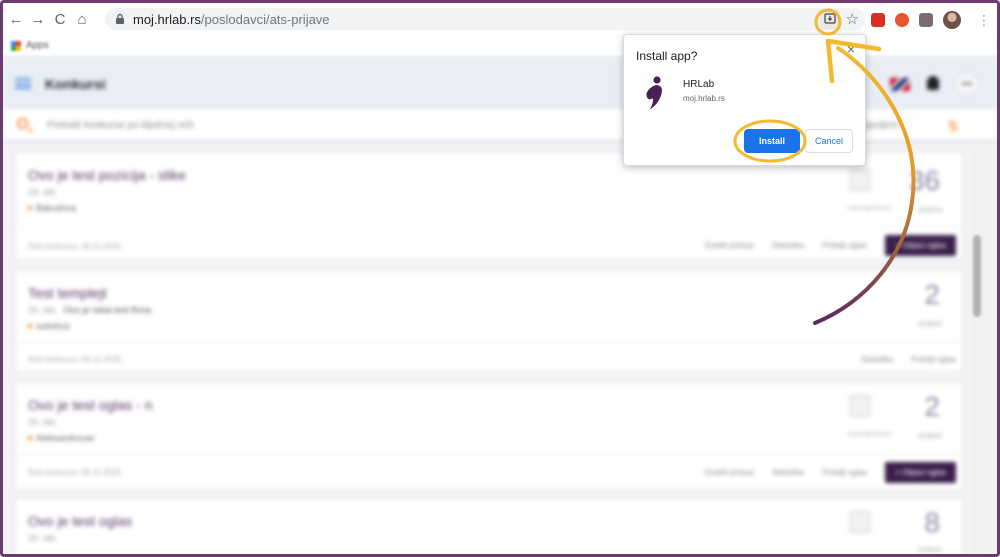 The width and height of the screenshot is (1000, 557). What do you see at coordinates (924, 180) in the screenshot?
I see `applications-count: 36` at bounding box center [924, 180].